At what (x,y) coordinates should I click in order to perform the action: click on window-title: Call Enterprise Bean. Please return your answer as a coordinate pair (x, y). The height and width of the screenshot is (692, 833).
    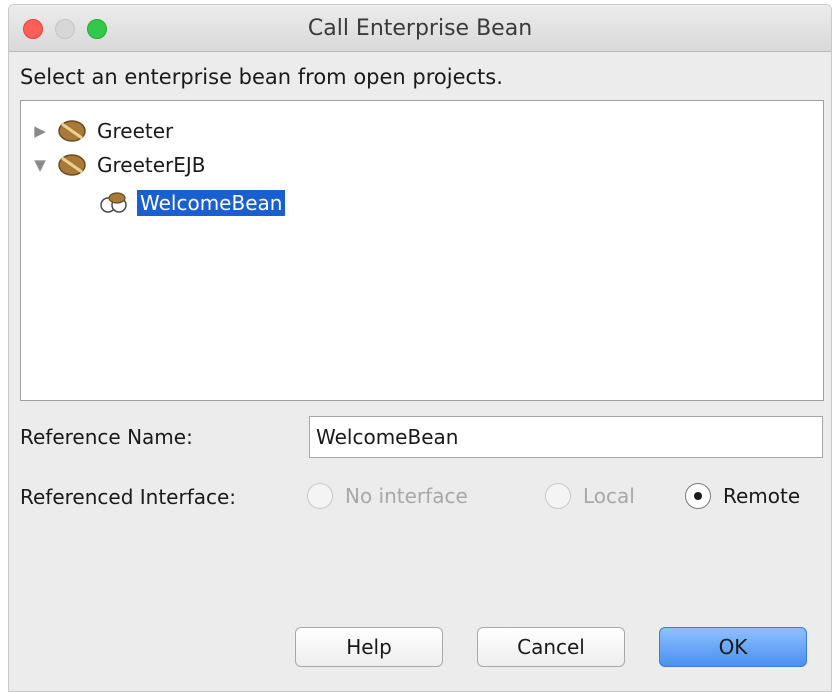
    Looking at the image, I should click on (420, 28).